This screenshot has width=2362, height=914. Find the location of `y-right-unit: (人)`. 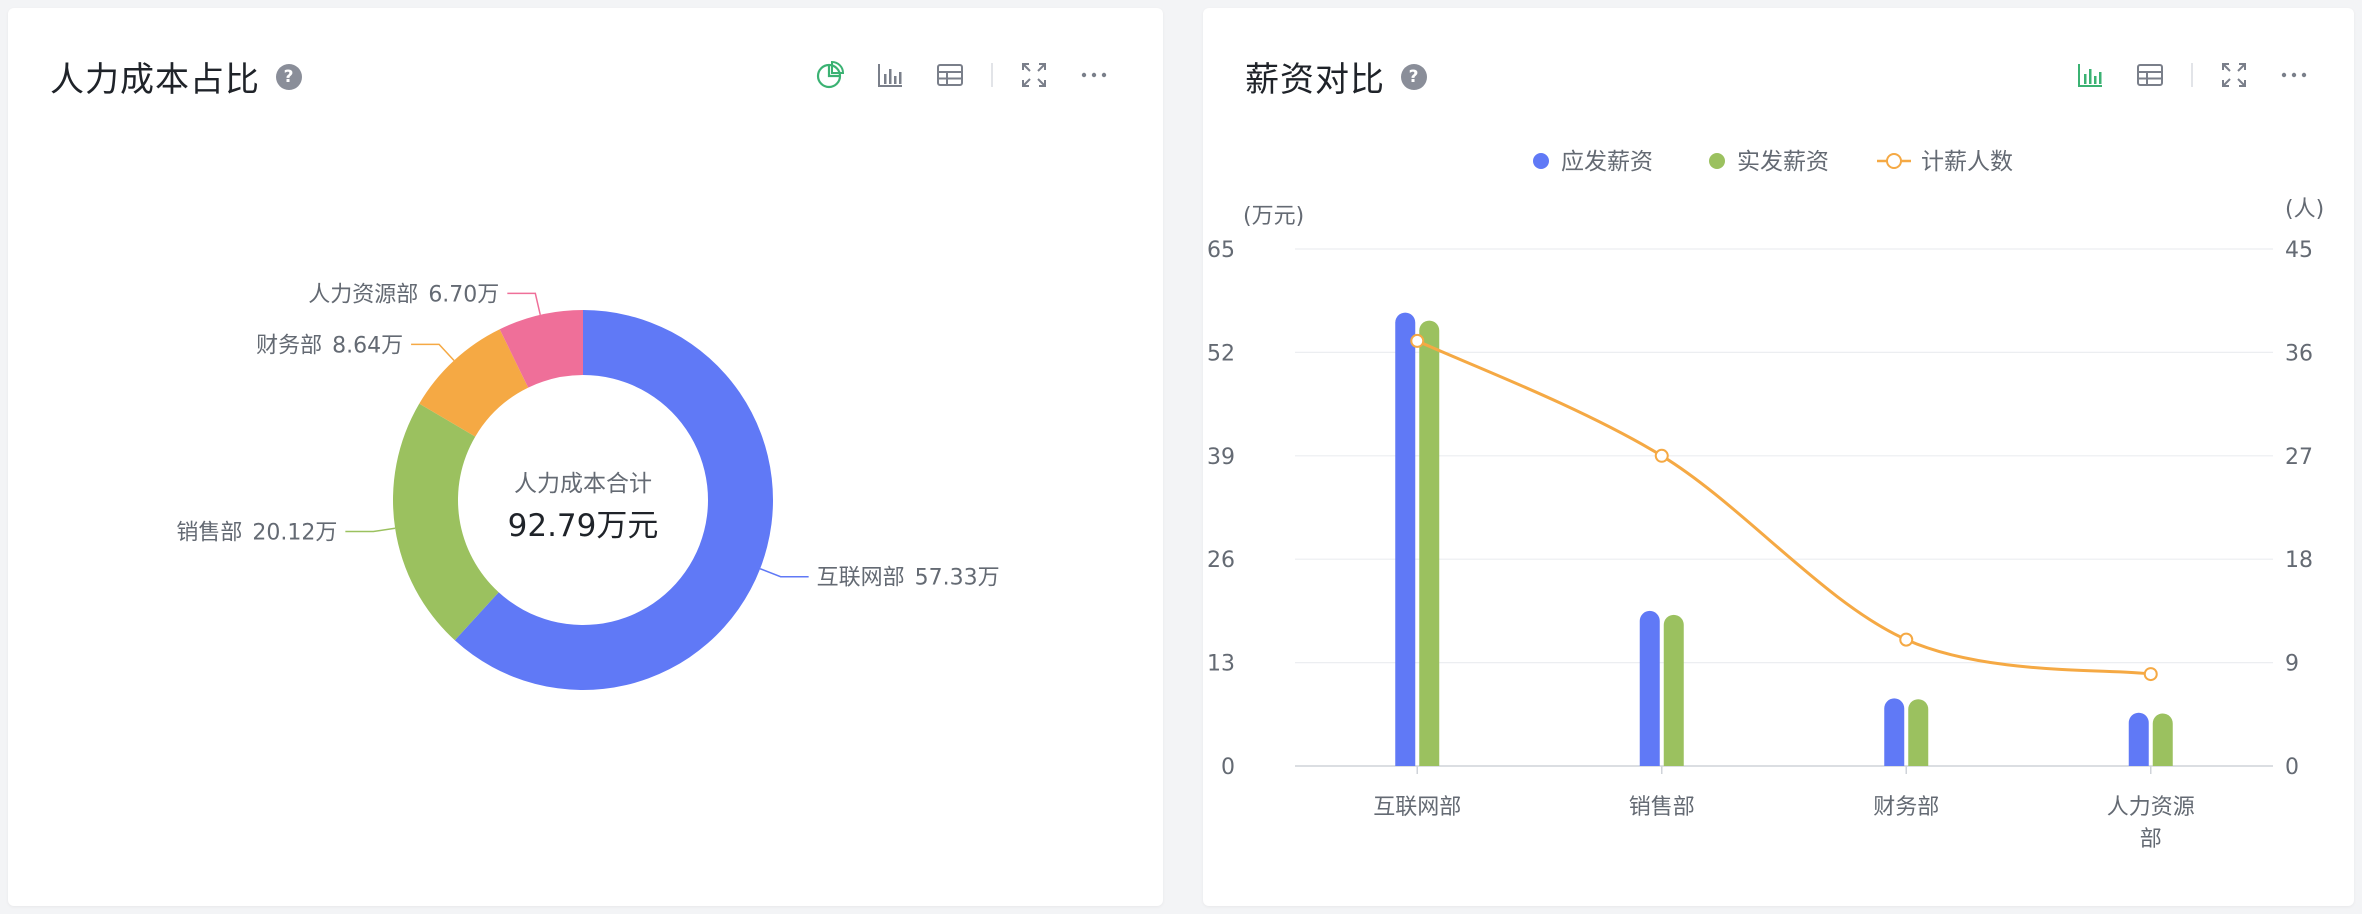

y-right-unit: (人) is located at coordinates (2304, 209).